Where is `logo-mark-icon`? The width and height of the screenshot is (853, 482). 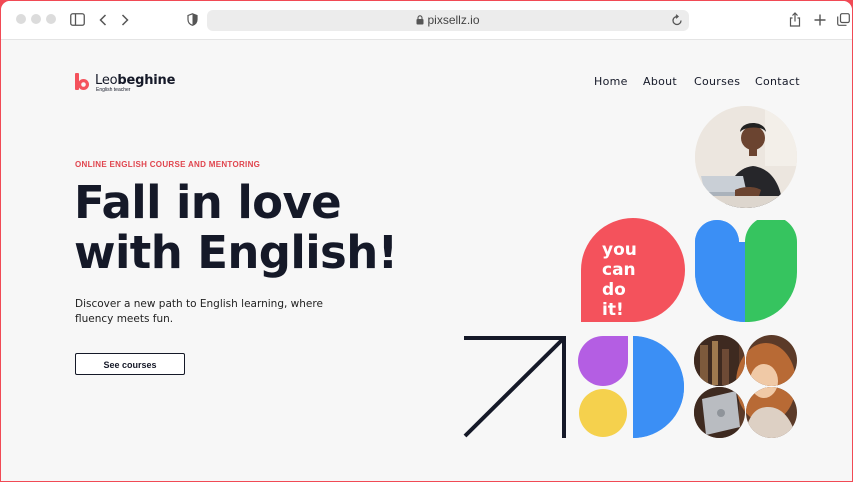
logo-mark-icon is located at coordinates (83, 82).